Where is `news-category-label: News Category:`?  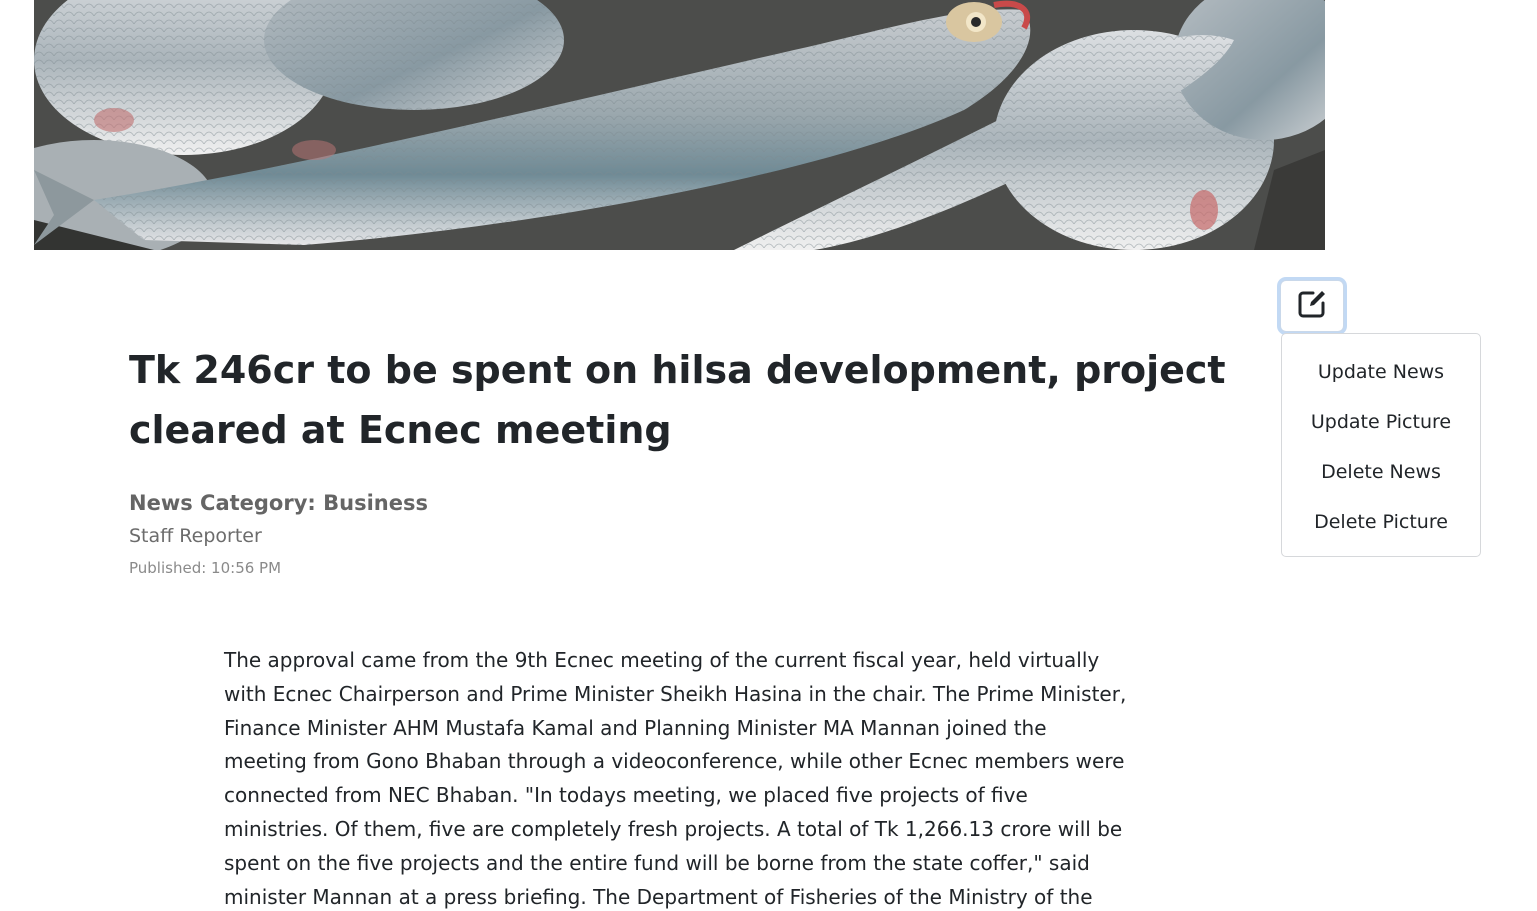 news-category-label: News Category: is located at coordinates (226, 503).